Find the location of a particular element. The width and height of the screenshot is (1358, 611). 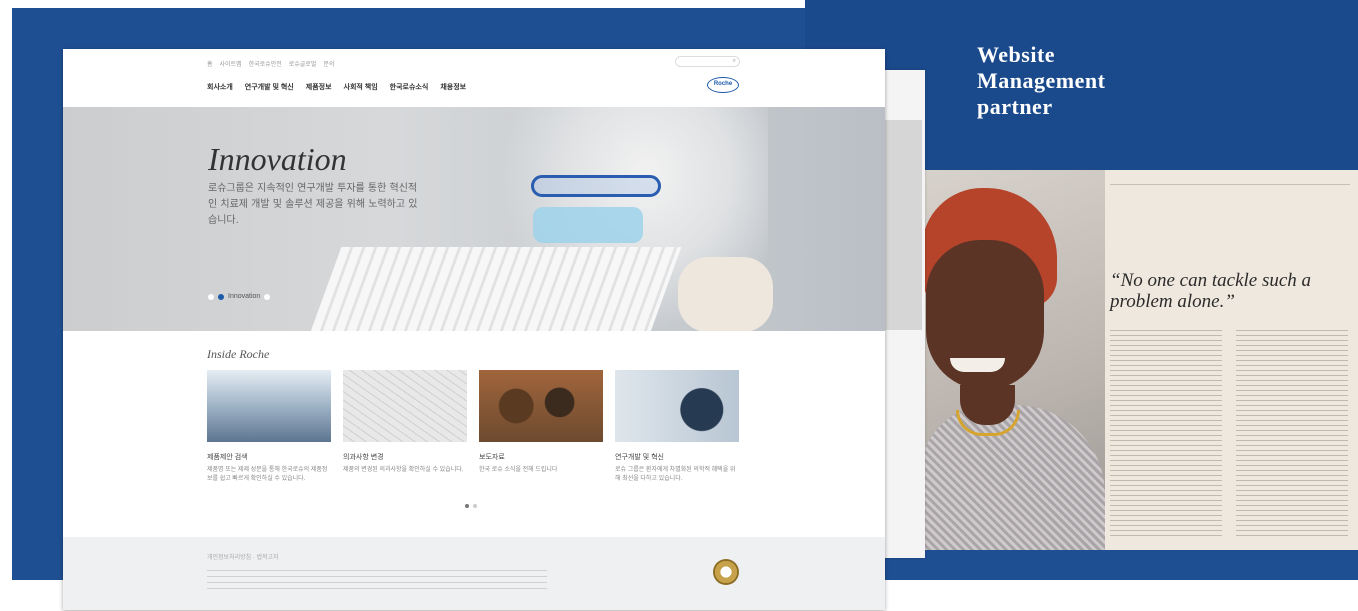

nav-news: 한국로슈소식 is located at coordinates (409, 87).